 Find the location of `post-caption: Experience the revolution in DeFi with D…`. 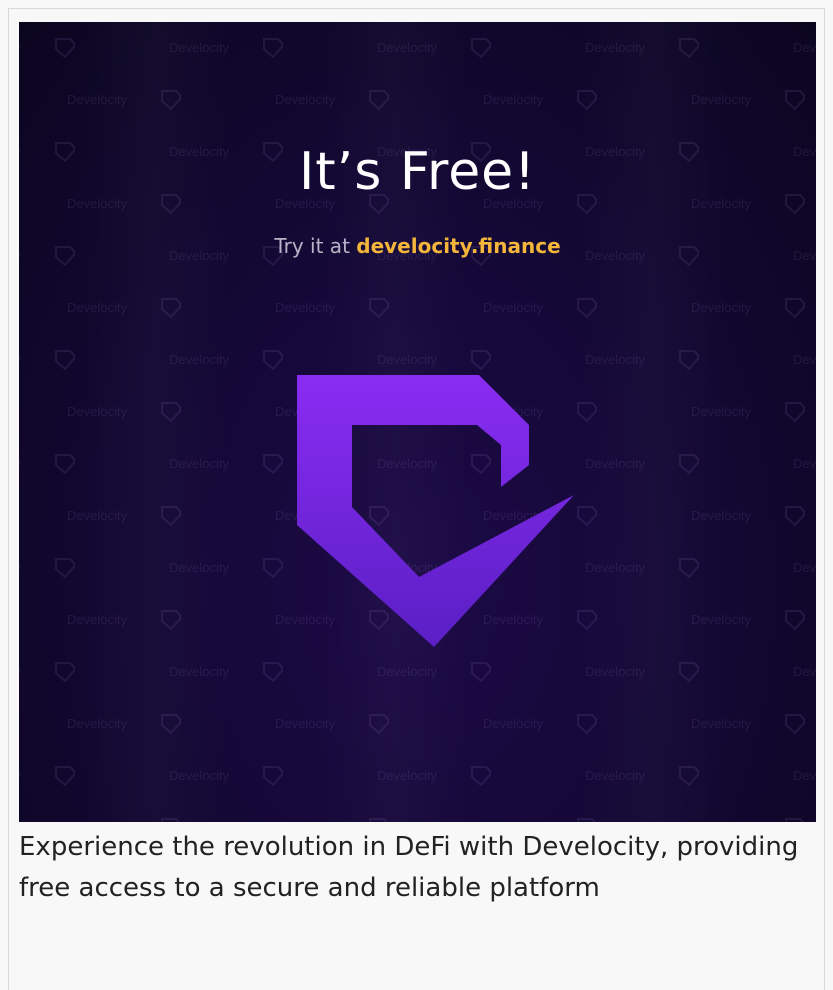

post-caption: Experience the revolution in DeFi with D… is located at coordinates (409, 867).